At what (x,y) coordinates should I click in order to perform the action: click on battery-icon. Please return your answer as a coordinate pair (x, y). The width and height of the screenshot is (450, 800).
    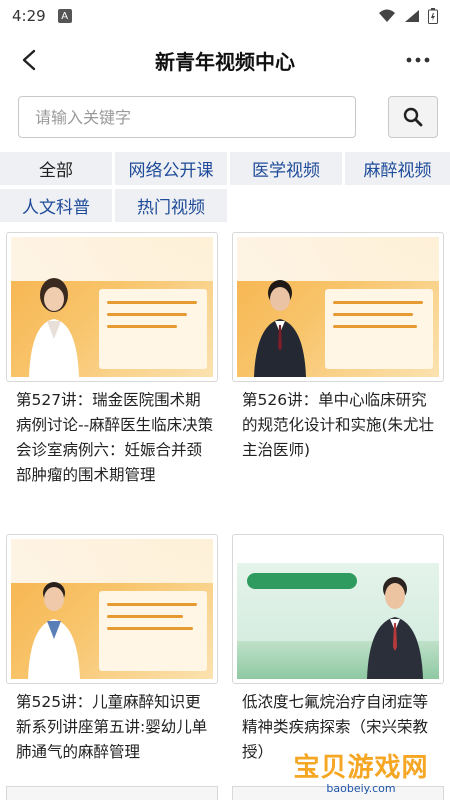
    Looking at the image, I should click on (433, 16).